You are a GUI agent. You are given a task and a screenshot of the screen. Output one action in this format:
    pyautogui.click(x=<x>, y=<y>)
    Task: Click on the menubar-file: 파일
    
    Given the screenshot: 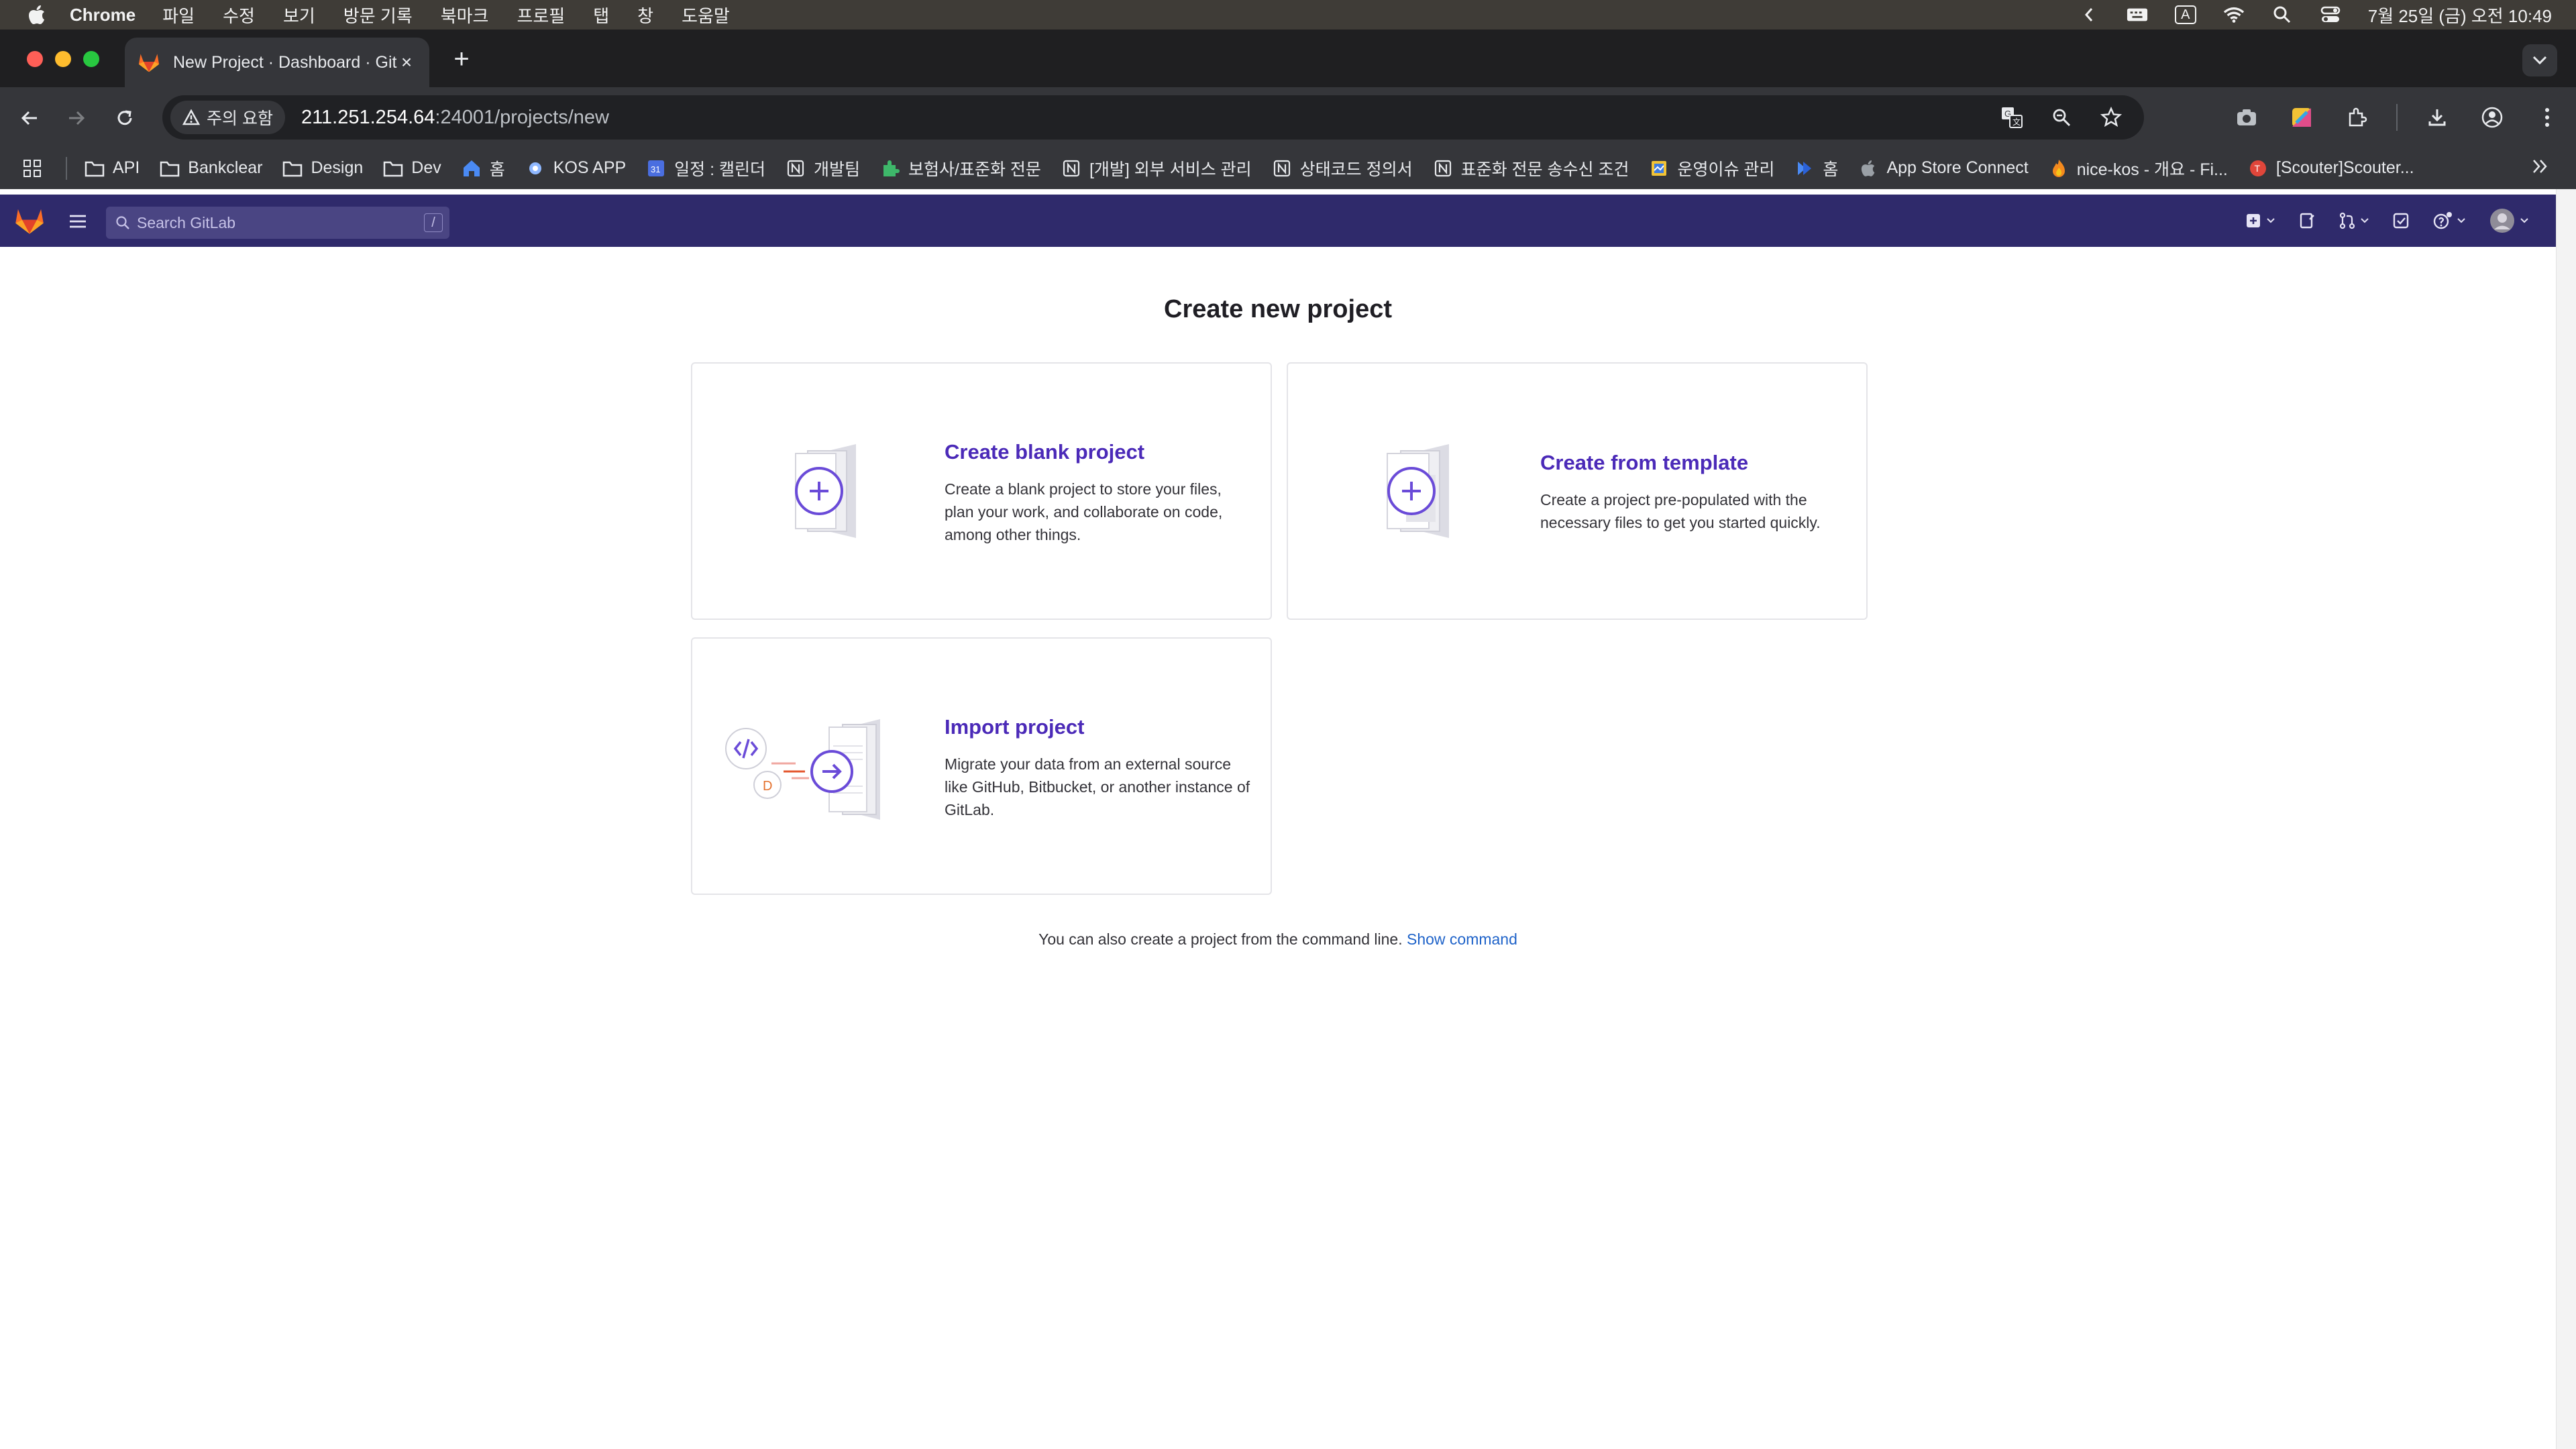 What is the action you would take?
    pyautogui.click(x=178, y=15)
    